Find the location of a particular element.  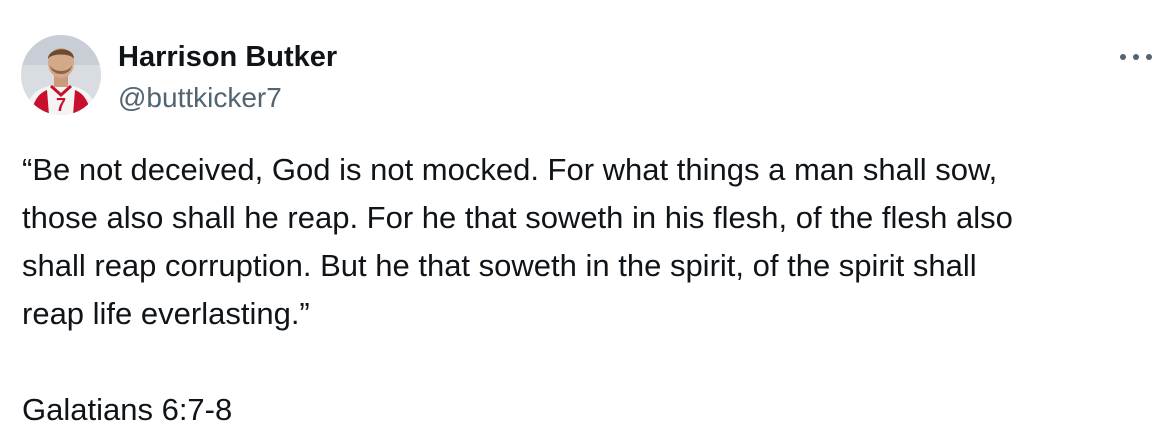

more-options-icon is located at coordinates (1136, 57).